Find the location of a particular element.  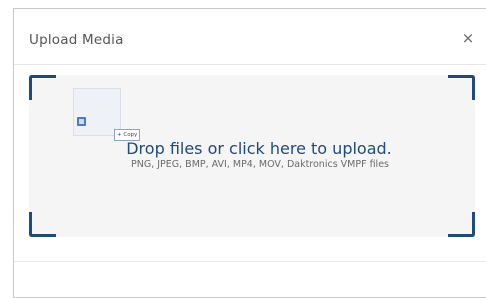

copy-badge: + Copy is located at coordinates (127, 135).